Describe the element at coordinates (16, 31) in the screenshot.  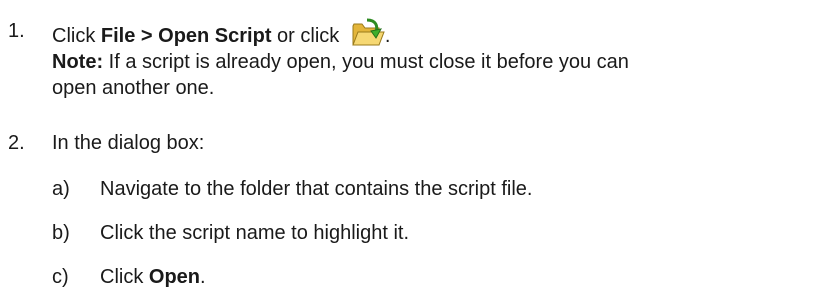
I see `step-number: 1.` at that location.